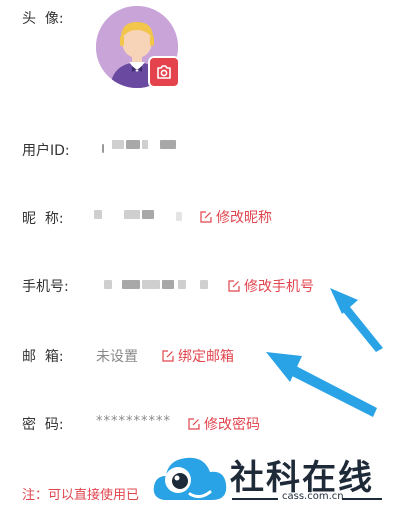  Describe the element at coordinates (255, 499) in the screenshot. I see `watermark-rule-left` at that location.